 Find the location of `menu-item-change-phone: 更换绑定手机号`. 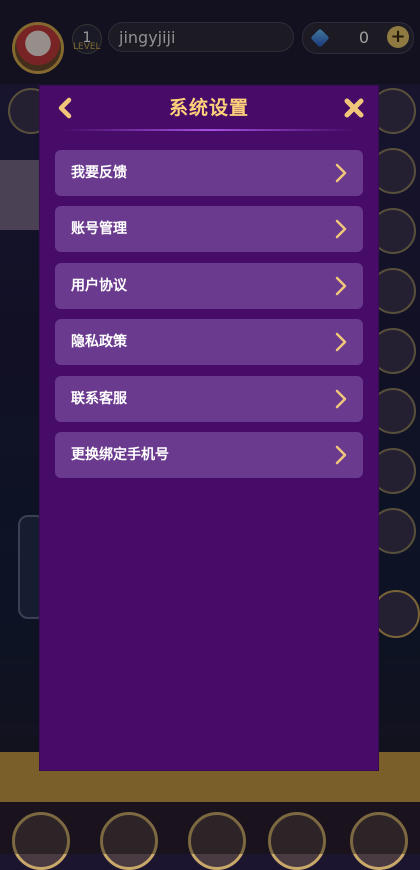

menu-item-change-phone: 更换绑定手机号 is located at coordinates (209, 455).